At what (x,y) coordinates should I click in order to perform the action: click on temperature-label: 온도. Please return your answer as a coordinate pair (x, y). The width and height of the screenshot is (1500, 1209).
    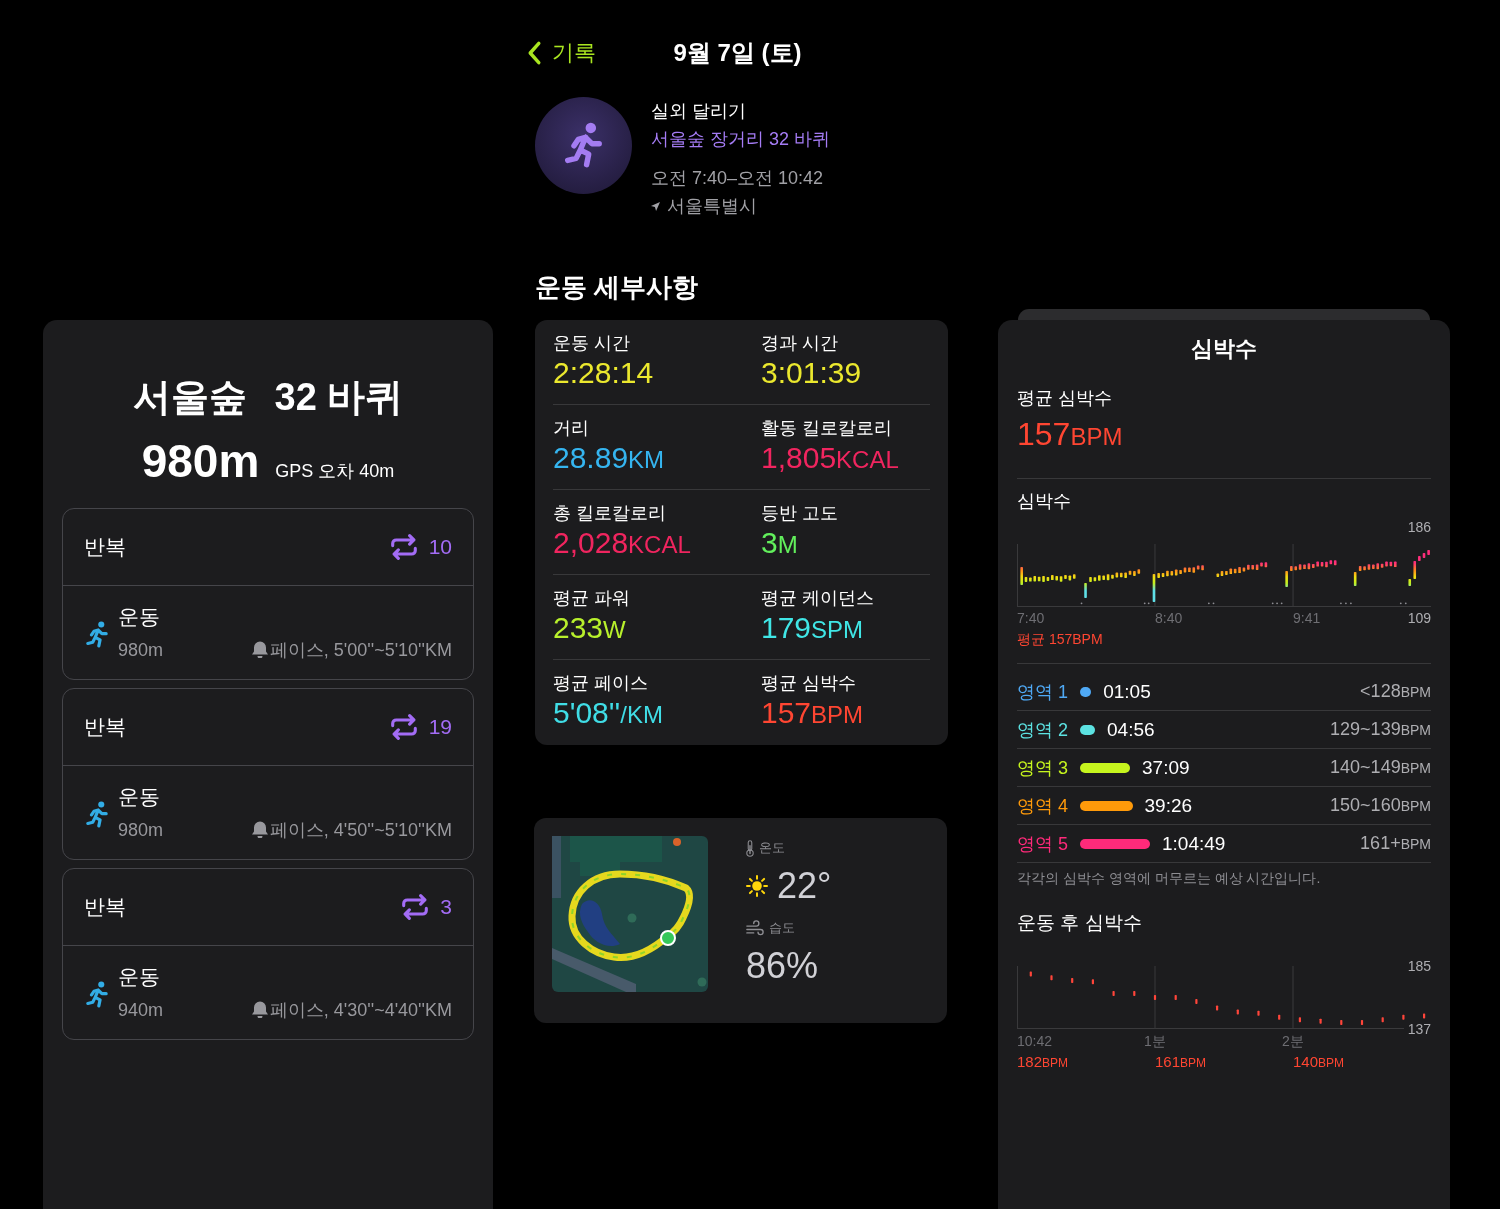
    Looking at the image, I should click on (772, 848).